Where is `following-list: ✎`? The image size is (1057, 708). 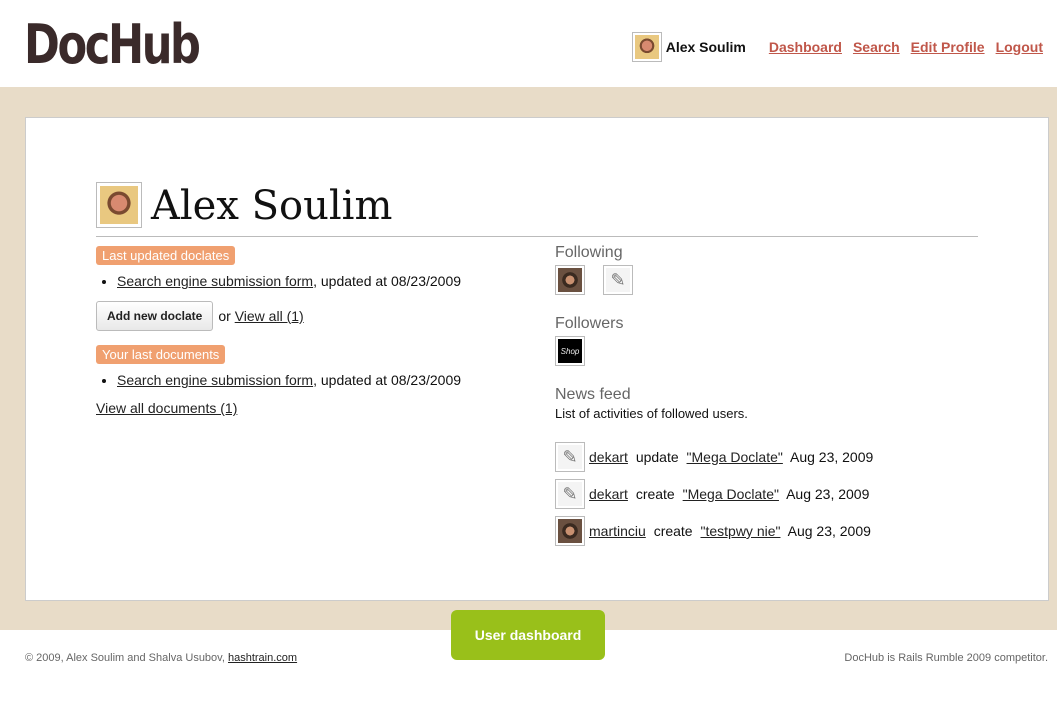
following-list: ✎ is located at coordinates (765, 280).